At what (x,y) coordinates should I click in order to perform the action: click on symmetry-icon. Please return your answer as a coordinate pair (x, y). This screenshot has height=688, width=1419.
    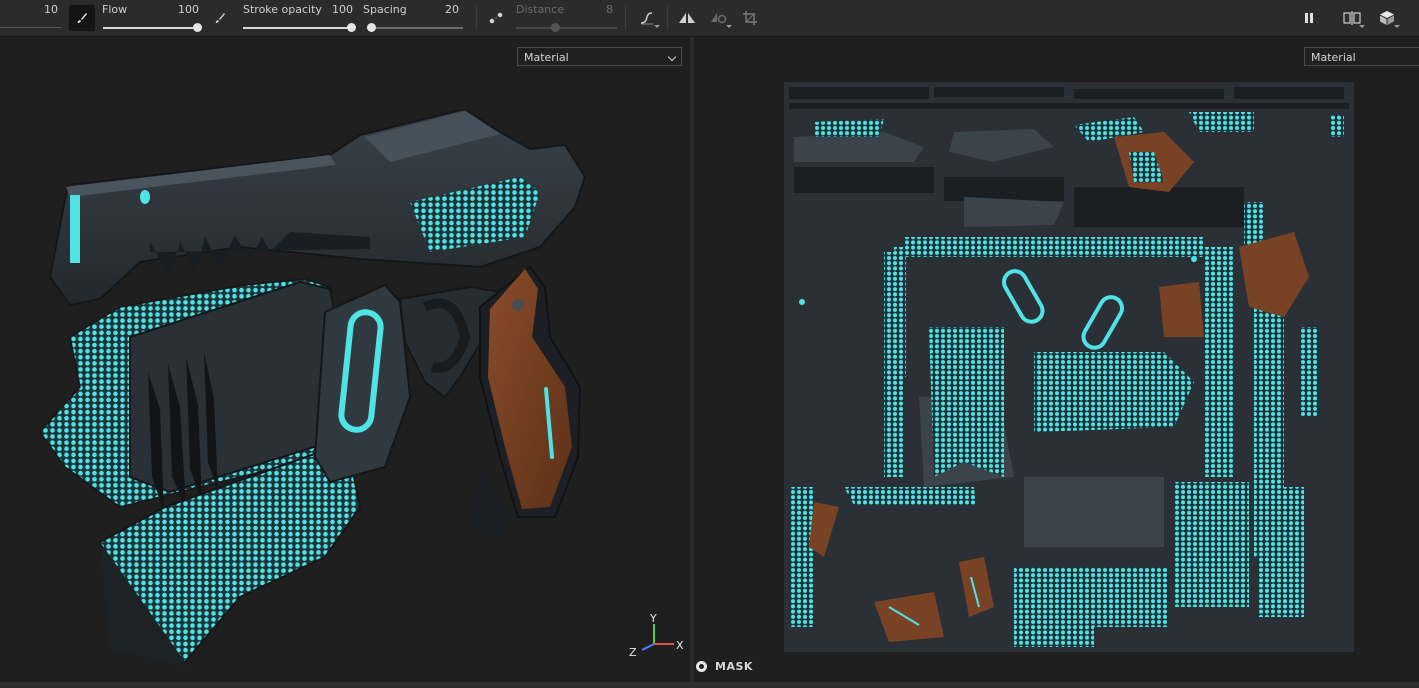
    Looking at the image, I should click on (687, 18).